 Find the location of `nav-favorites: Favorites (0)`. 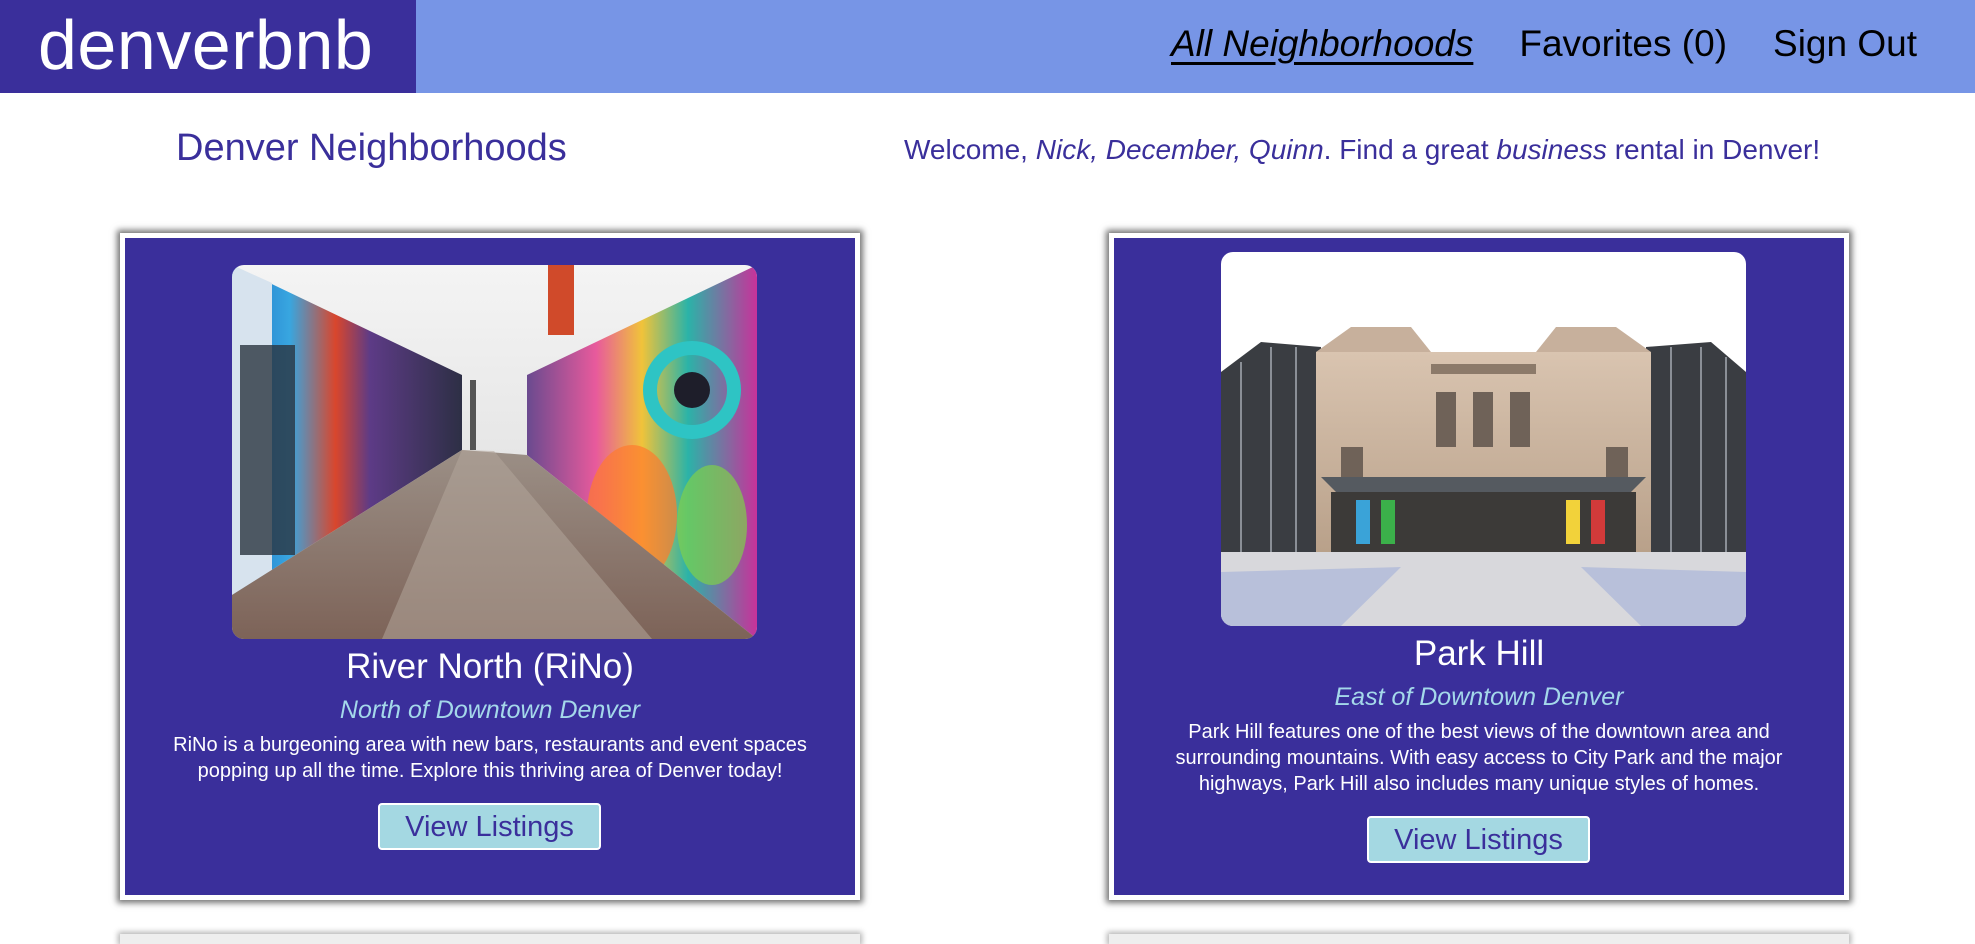

nav-favorites: Favorites (0) is located at coordinates (1623, 44).